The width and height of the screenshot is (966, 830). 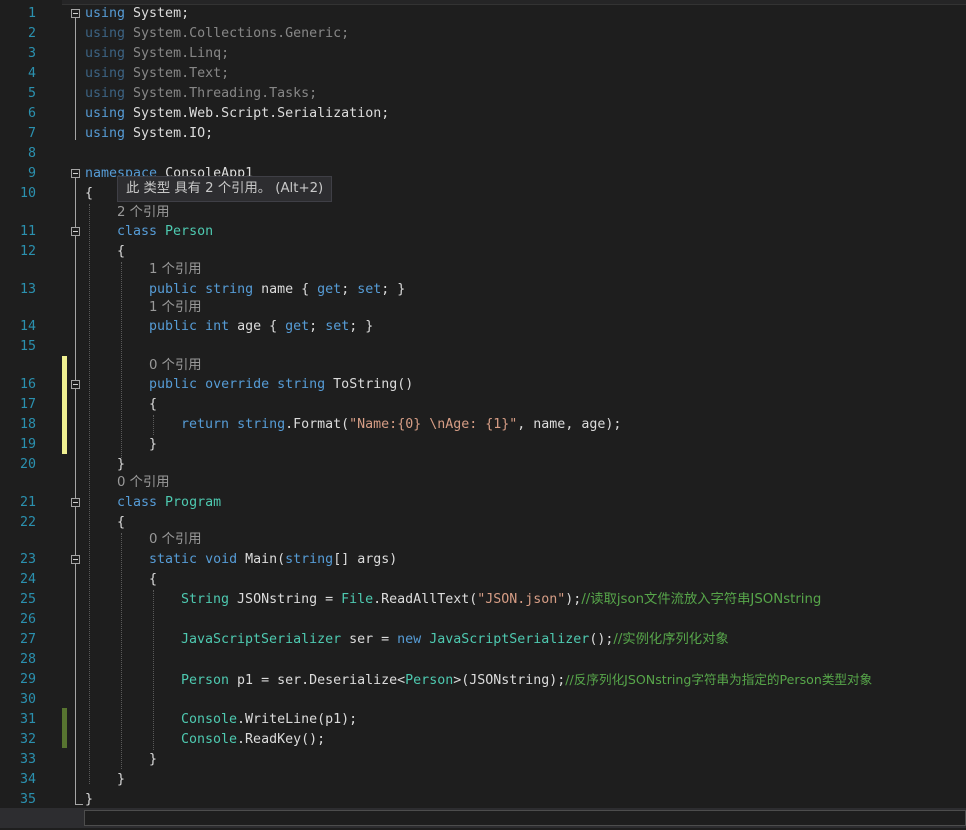 What do you see at coordinates (31, 13) in the screenshot?
I see `line-number: 1` at bounding box center [31, 13].